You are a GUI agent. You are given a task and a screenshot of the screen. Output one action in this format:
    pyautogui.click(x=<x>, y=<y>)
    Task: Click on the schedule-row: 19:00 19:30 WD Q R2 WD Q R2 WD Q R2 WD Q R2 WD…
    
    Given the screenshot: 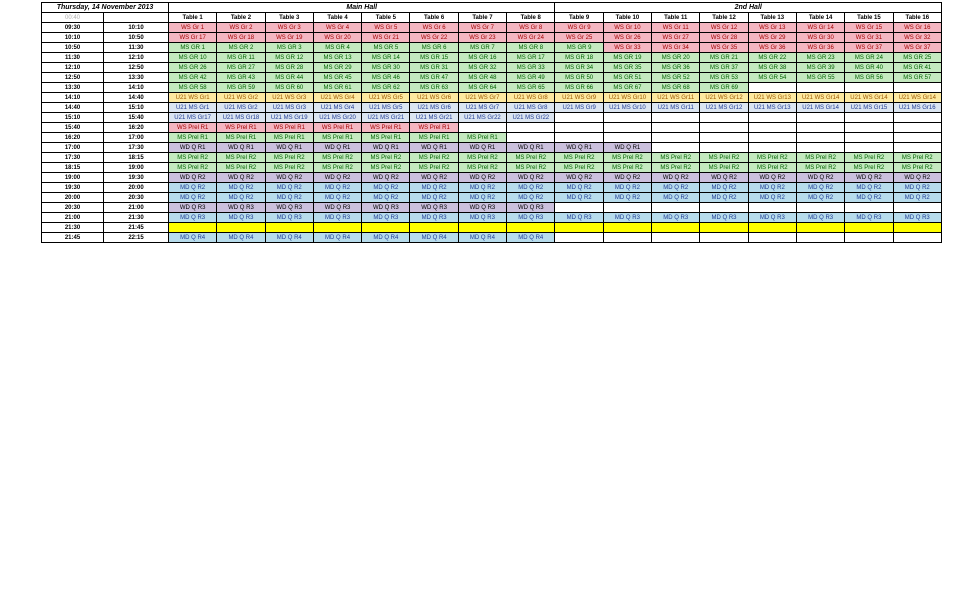 What is the action you would take?
    pyautogui.click(x=491, y=177)
    